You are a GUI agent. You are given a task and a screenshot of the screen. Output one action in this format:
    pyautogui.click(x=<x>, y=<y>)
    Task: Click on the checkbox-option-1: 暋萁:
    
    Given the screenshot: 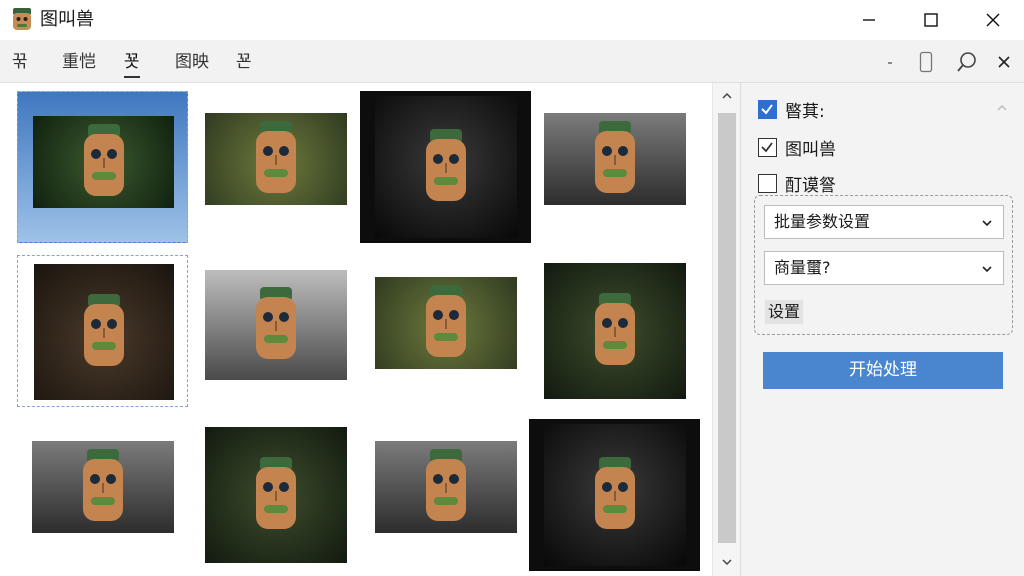 What is the action you would take?
    pyautogui.click(x=791, y=109)
    